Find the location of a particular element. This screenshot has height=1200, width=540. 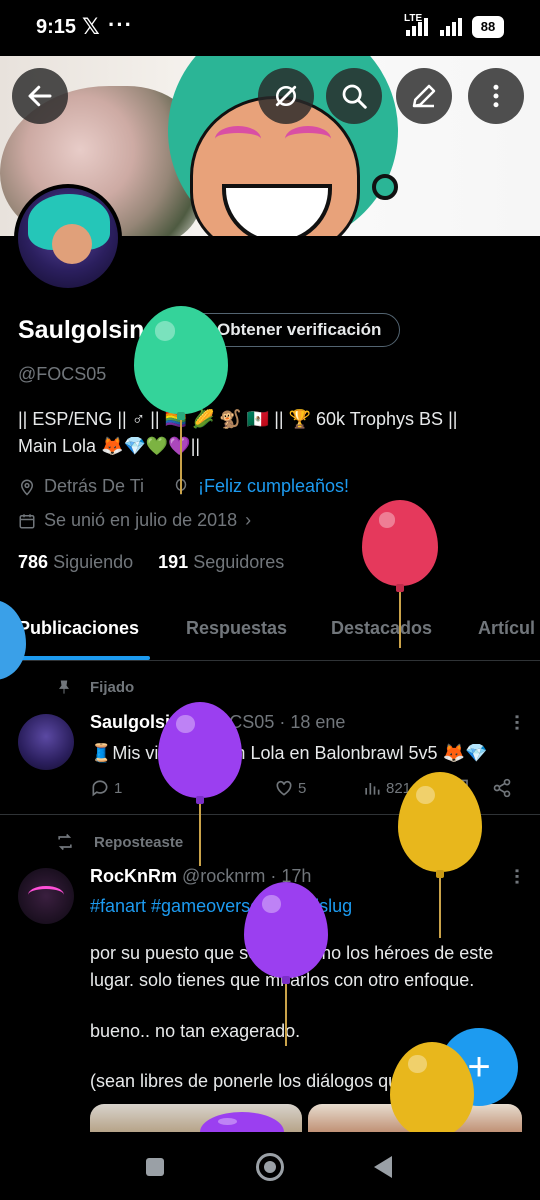

more-vertical-icon is located at coordinates (496, 96).